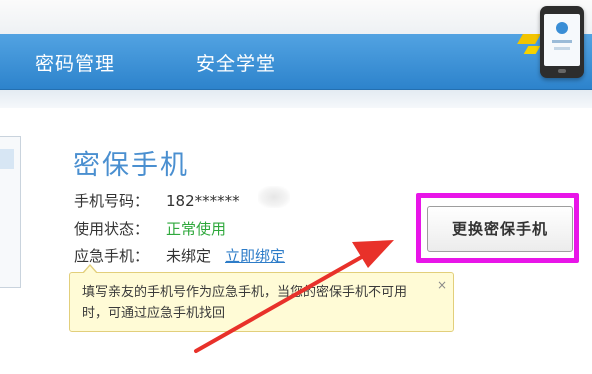 The height and width of the screenshot is (374, 592). I want to click on arrow-head, so click(373, 254).